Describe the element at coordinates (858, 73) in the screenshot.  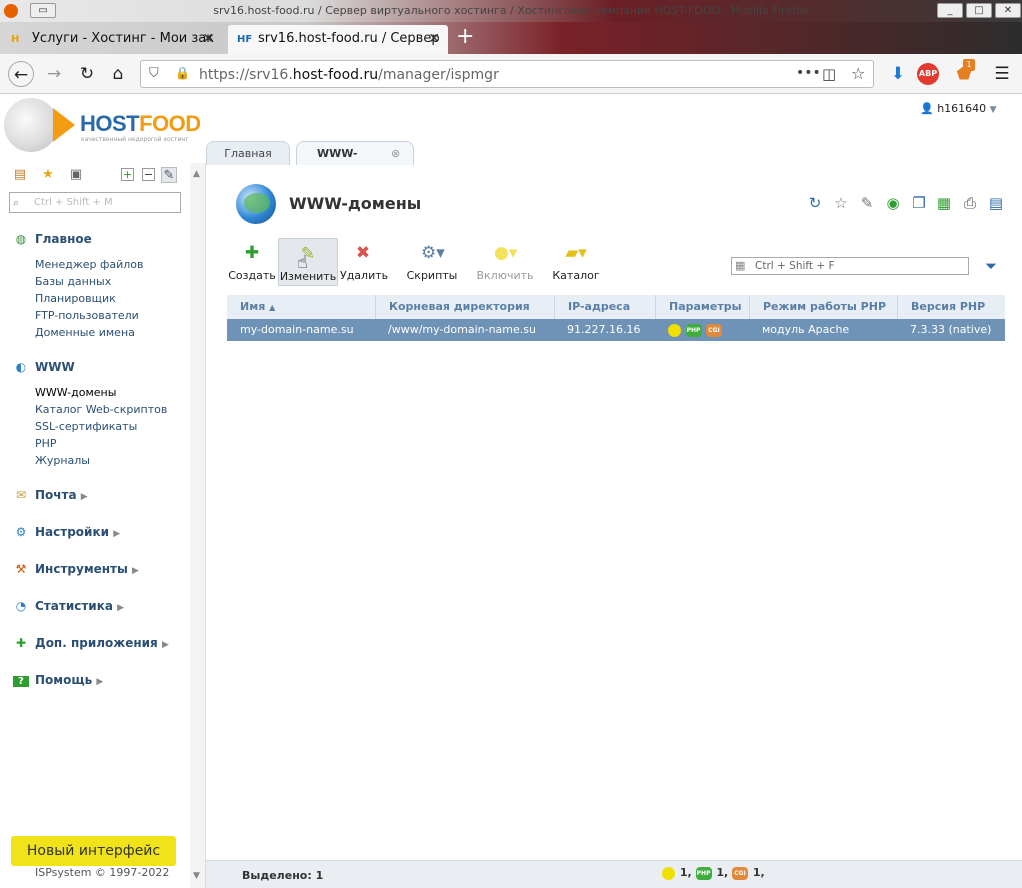
I see `bookmark-star-icon: ☆` at that location.